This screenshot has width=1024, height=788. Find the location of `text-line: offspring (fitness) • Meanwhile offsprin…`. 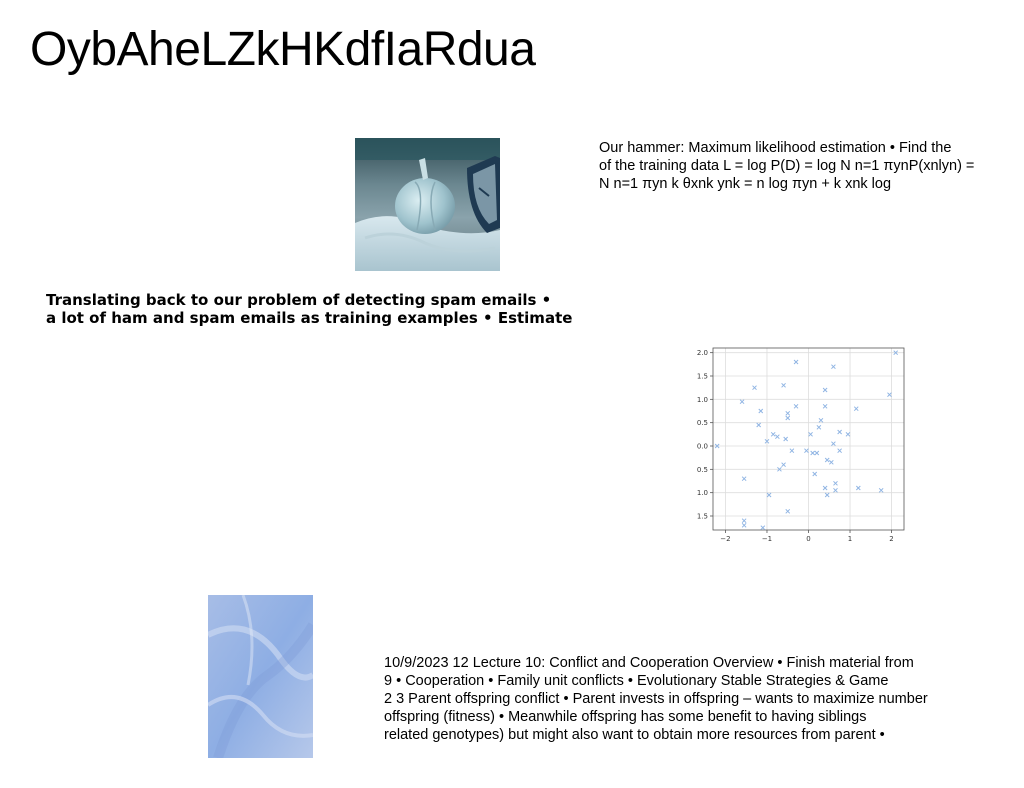

text-line: offspring (fitness) • Meanwhile offsprin… is located at coordinates (625, 717).